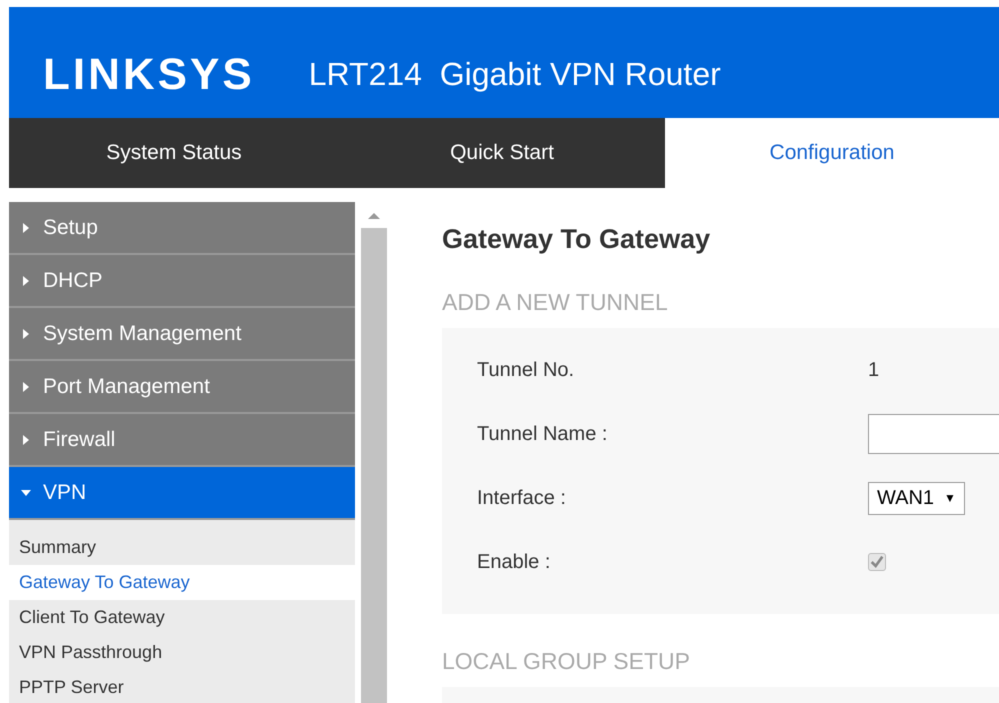 This screenshot has height=703, width=999. Describe the element at coordinates (526, 370) in the screenshot. I see `field-label: Tunnel No.` at that location.